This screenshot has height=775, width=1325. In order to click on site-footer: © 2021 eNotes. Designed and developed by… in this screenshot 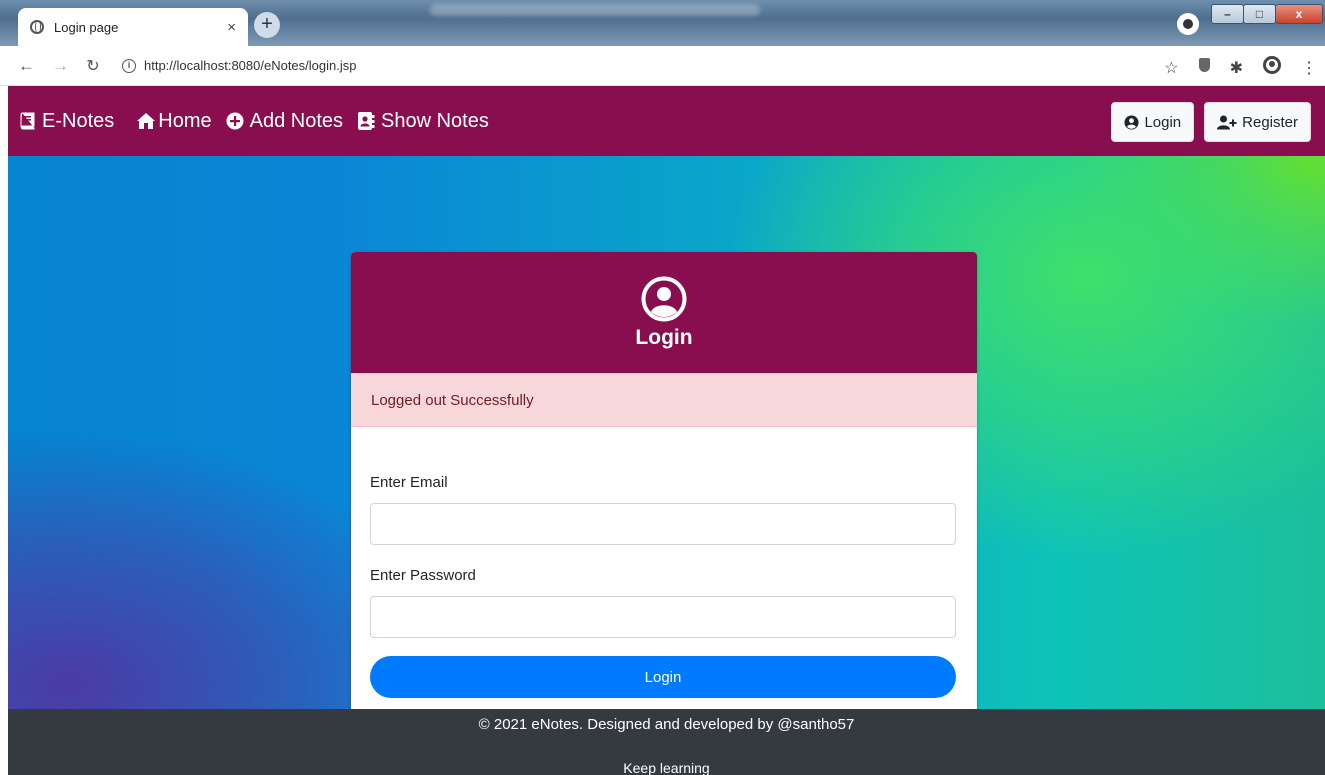, I will do `click(666, 742)`.